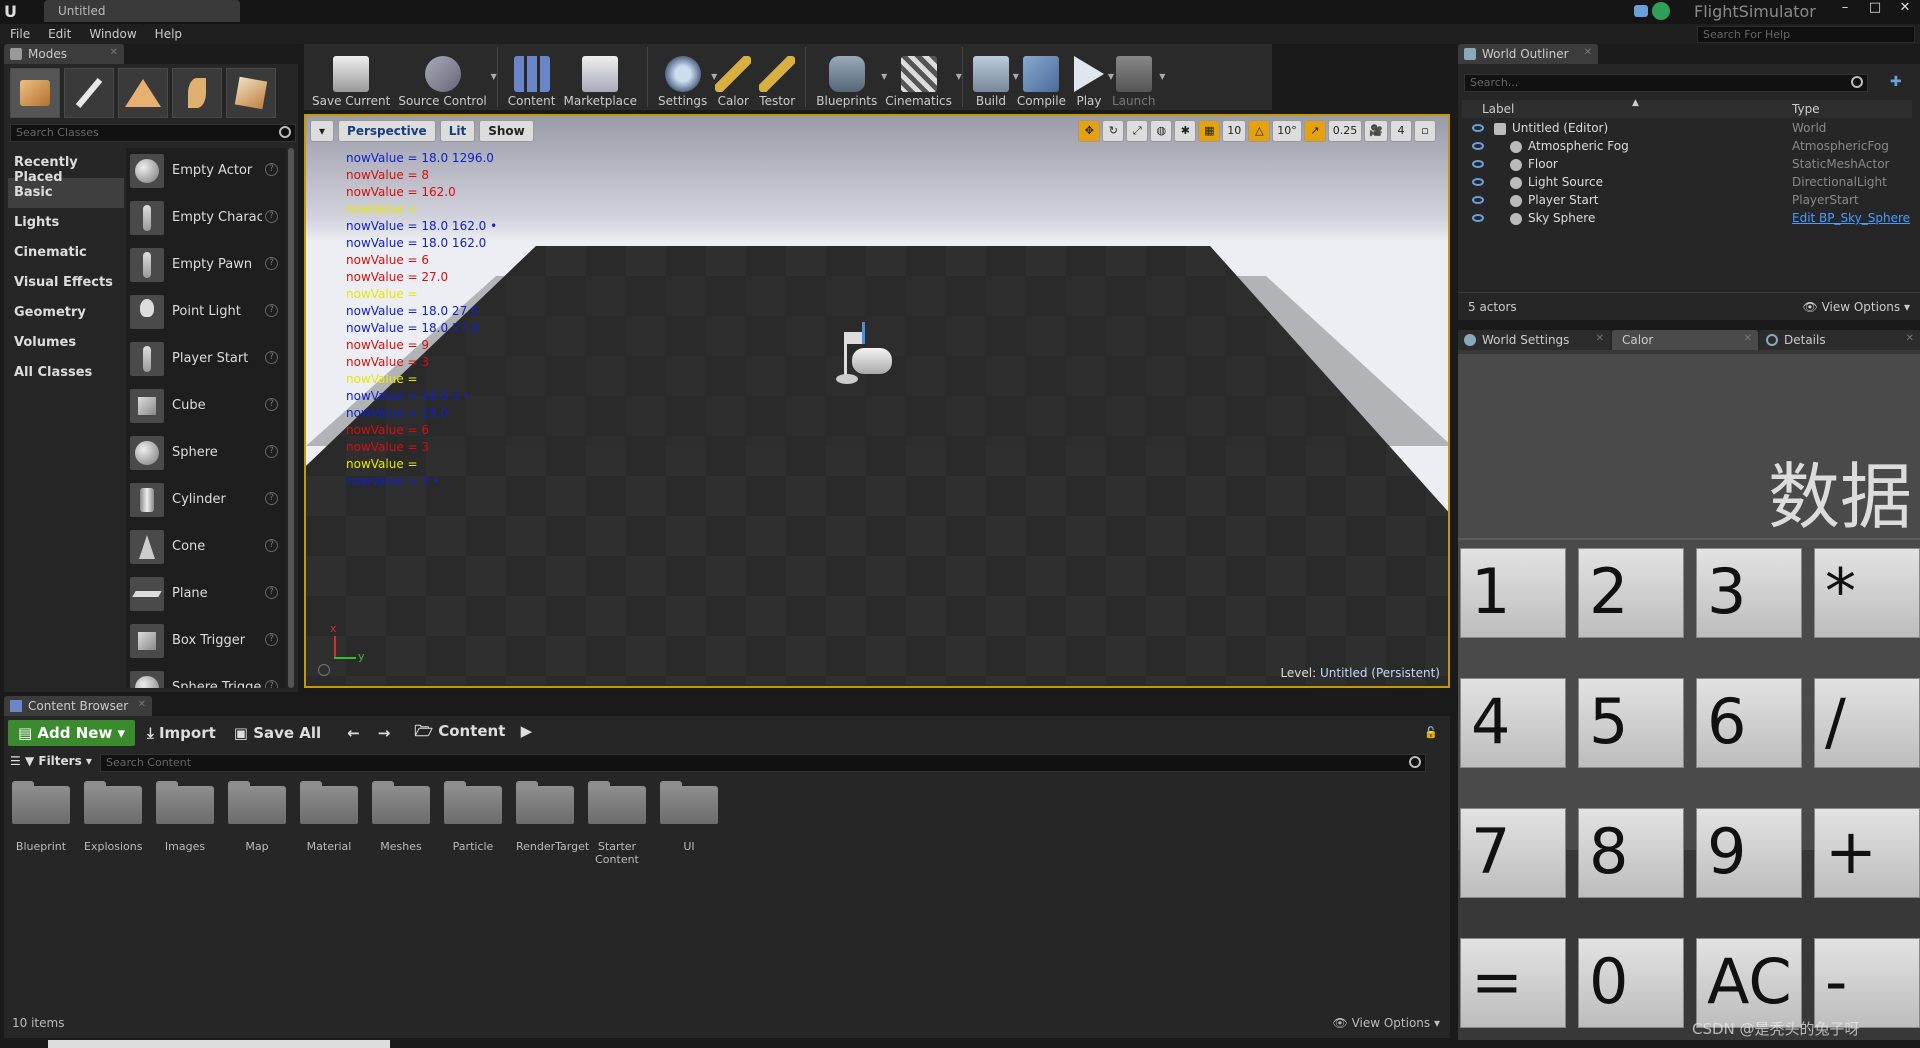 The width and height of the screenshot is (1920, 1048). What do you see at coordinates (197, 93) in the screenshot?
I see `foliage-mode-icon` at bounding box center [197, 93].